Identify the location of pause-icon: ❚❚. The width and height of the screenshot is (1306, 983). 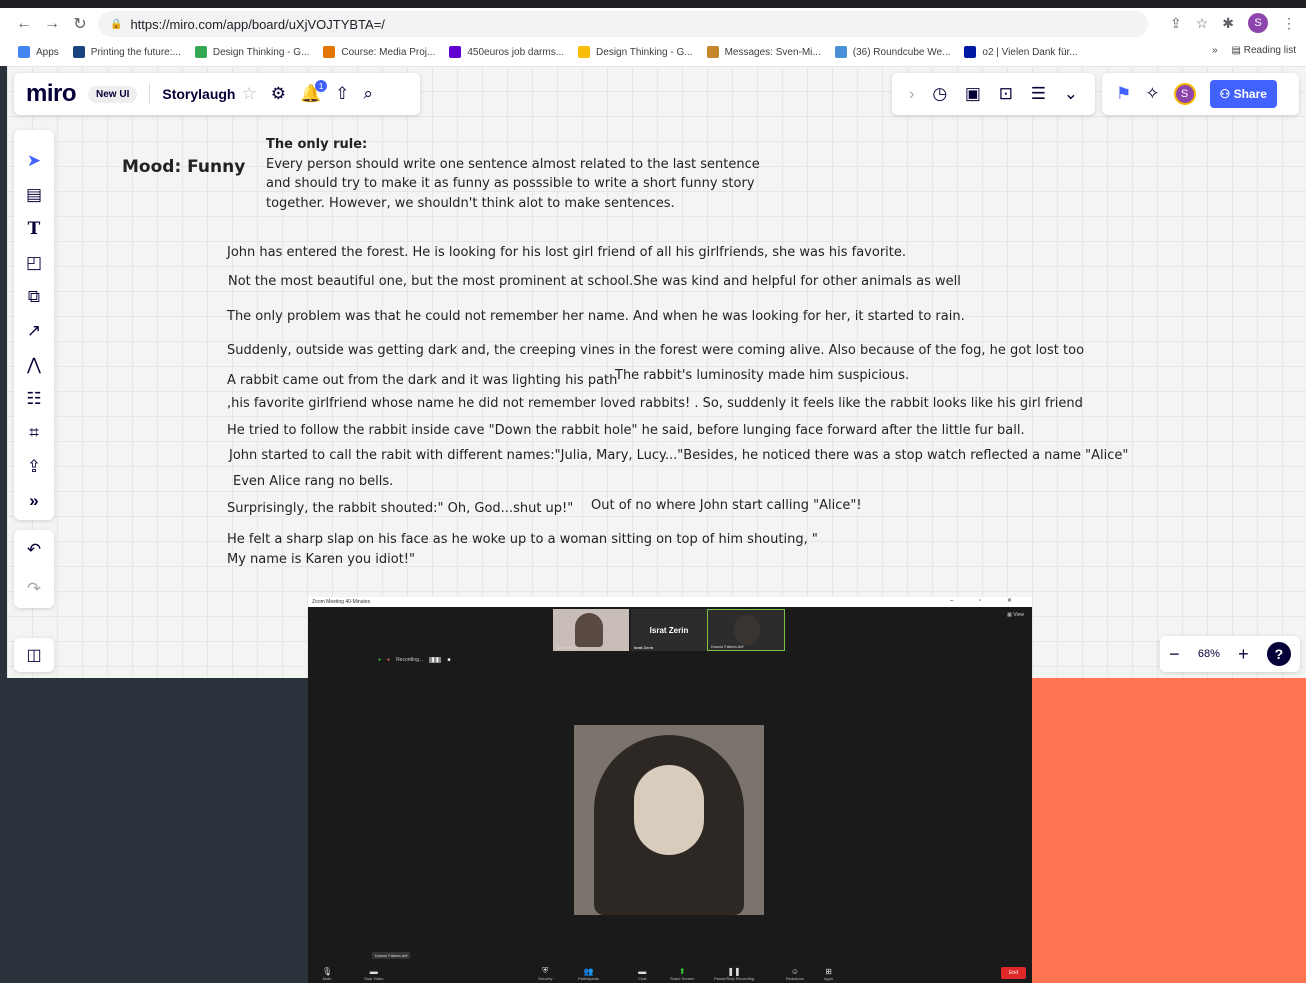
(435, 660).